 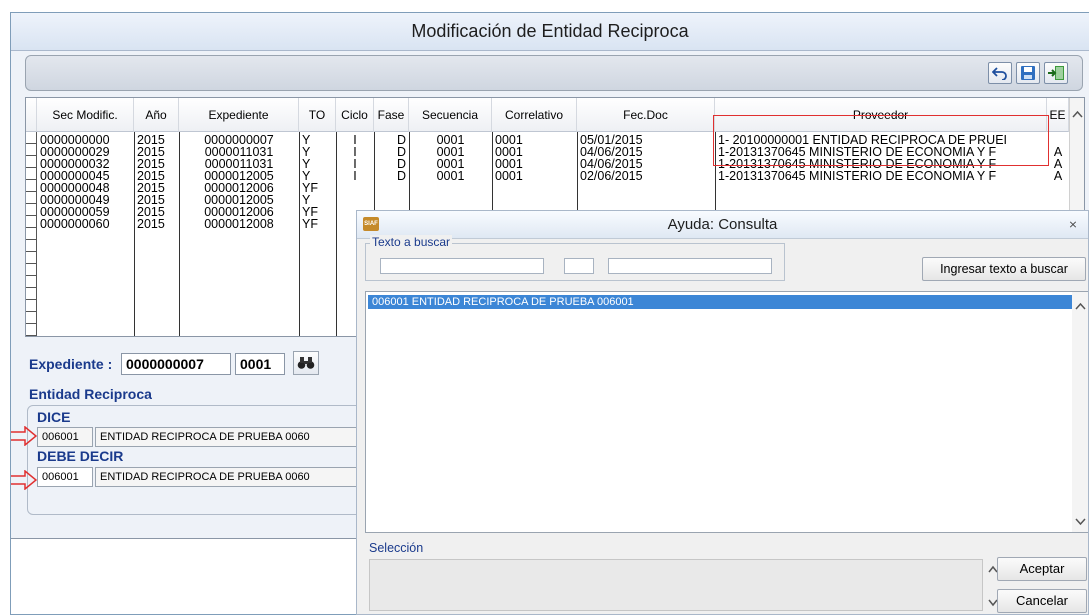 What do you see at coordinates (646, 176) in the screenshot?
I see `table-cell: 02/06/2015` at bounding box center [646, 176].